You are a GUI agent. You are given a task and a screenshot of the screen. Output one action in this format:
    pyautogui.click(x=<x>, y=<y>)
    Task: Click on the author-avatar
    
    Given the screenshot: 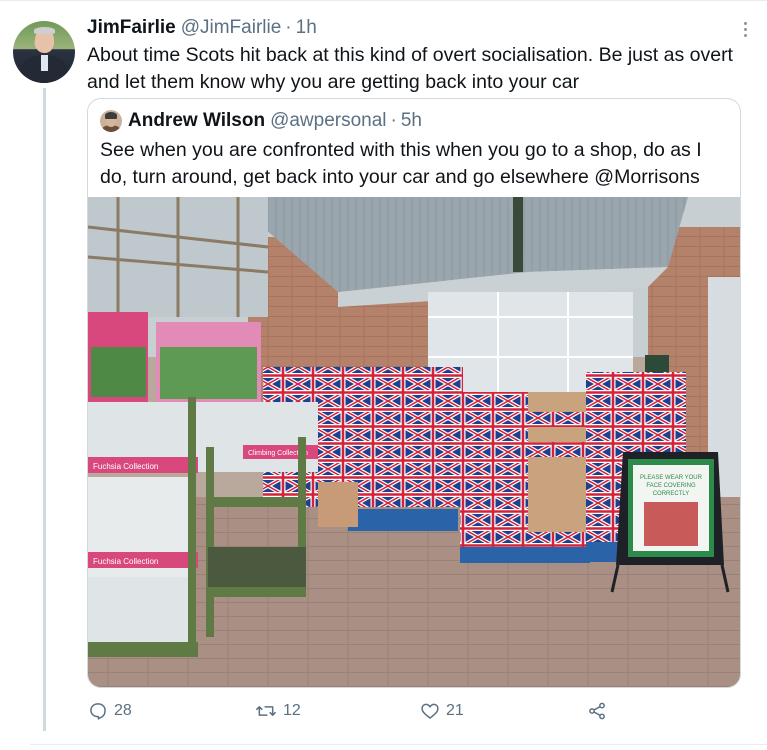 What is the action you would take?
    pyautogui.click(x=44, y=52)
    